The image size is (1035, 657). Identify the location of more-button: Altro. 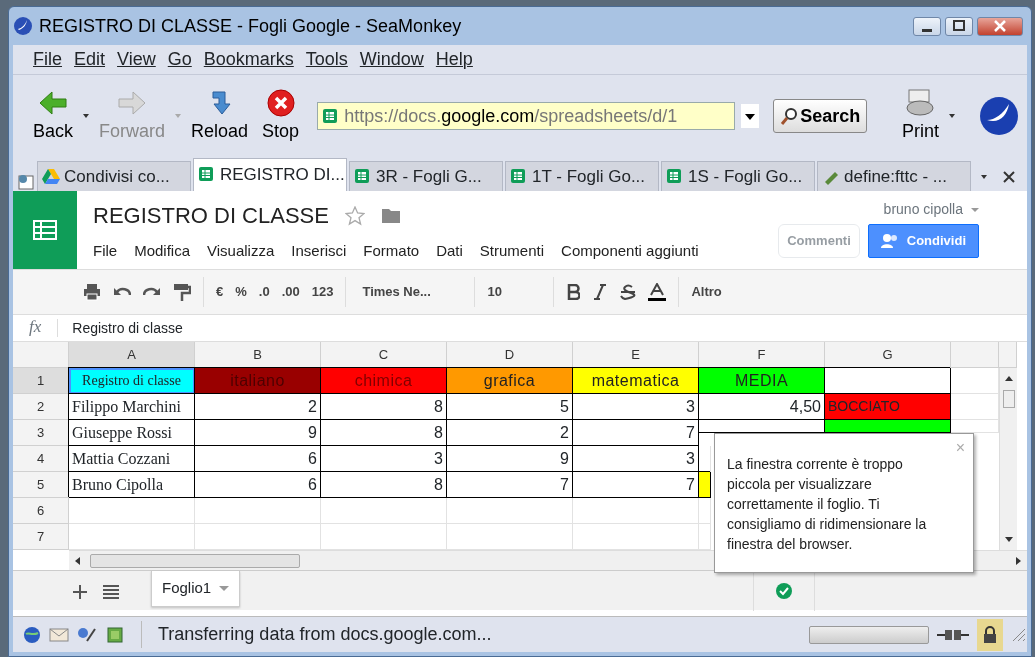
(706, 292).